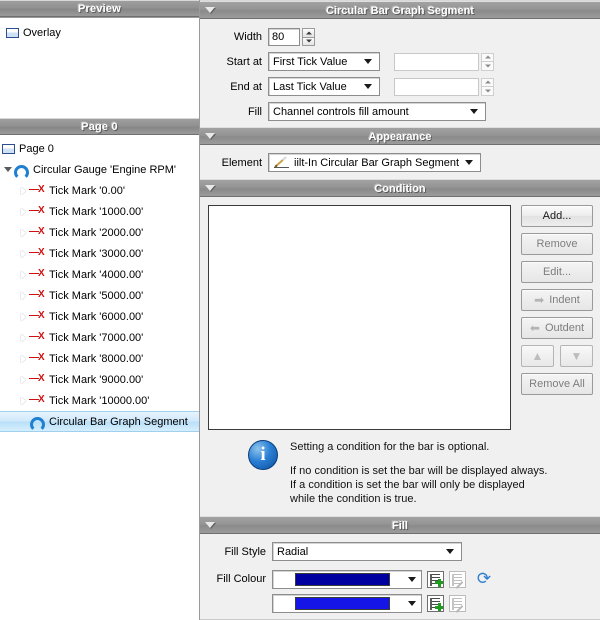  What do you see at coordinates (342, 603) in the screenshot?
I see `fill-colour-2-swatch` at bounding box center [342, 603].